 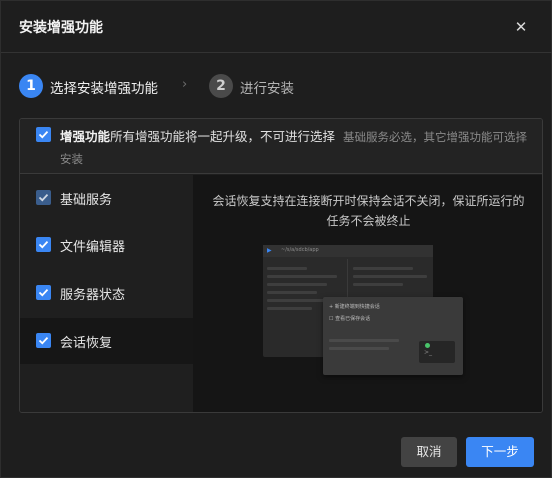 What do you see at coordinates (368, 211) in the screenshot?
I see `feature-description: 会话恢复支持在连接断开时保持会话不关闭，保证所运行的任务不会被终止` at bounding box center [368, 211].